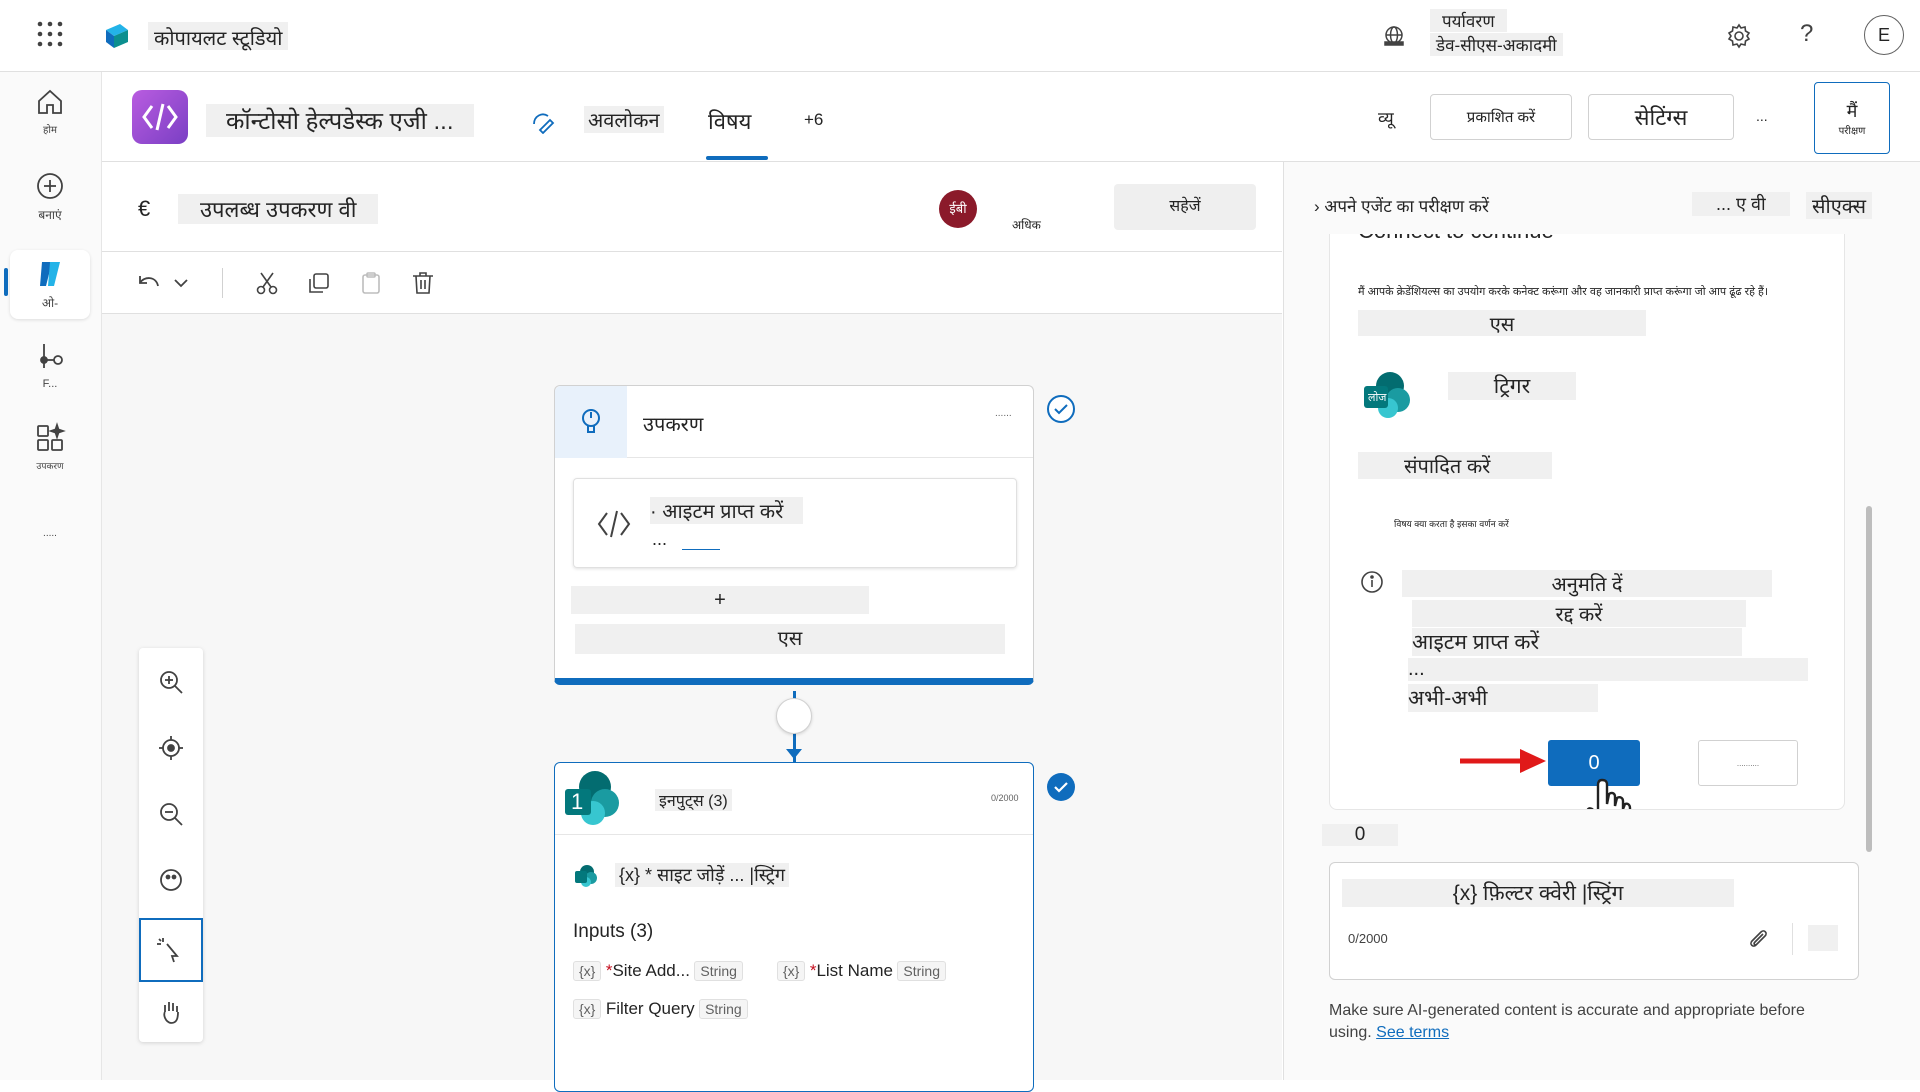  What do you see at coordinates (1839, 205) in the screenshot?
I see `test-panel-header-b: सीएक्स` at bounding box center [1839, 205].